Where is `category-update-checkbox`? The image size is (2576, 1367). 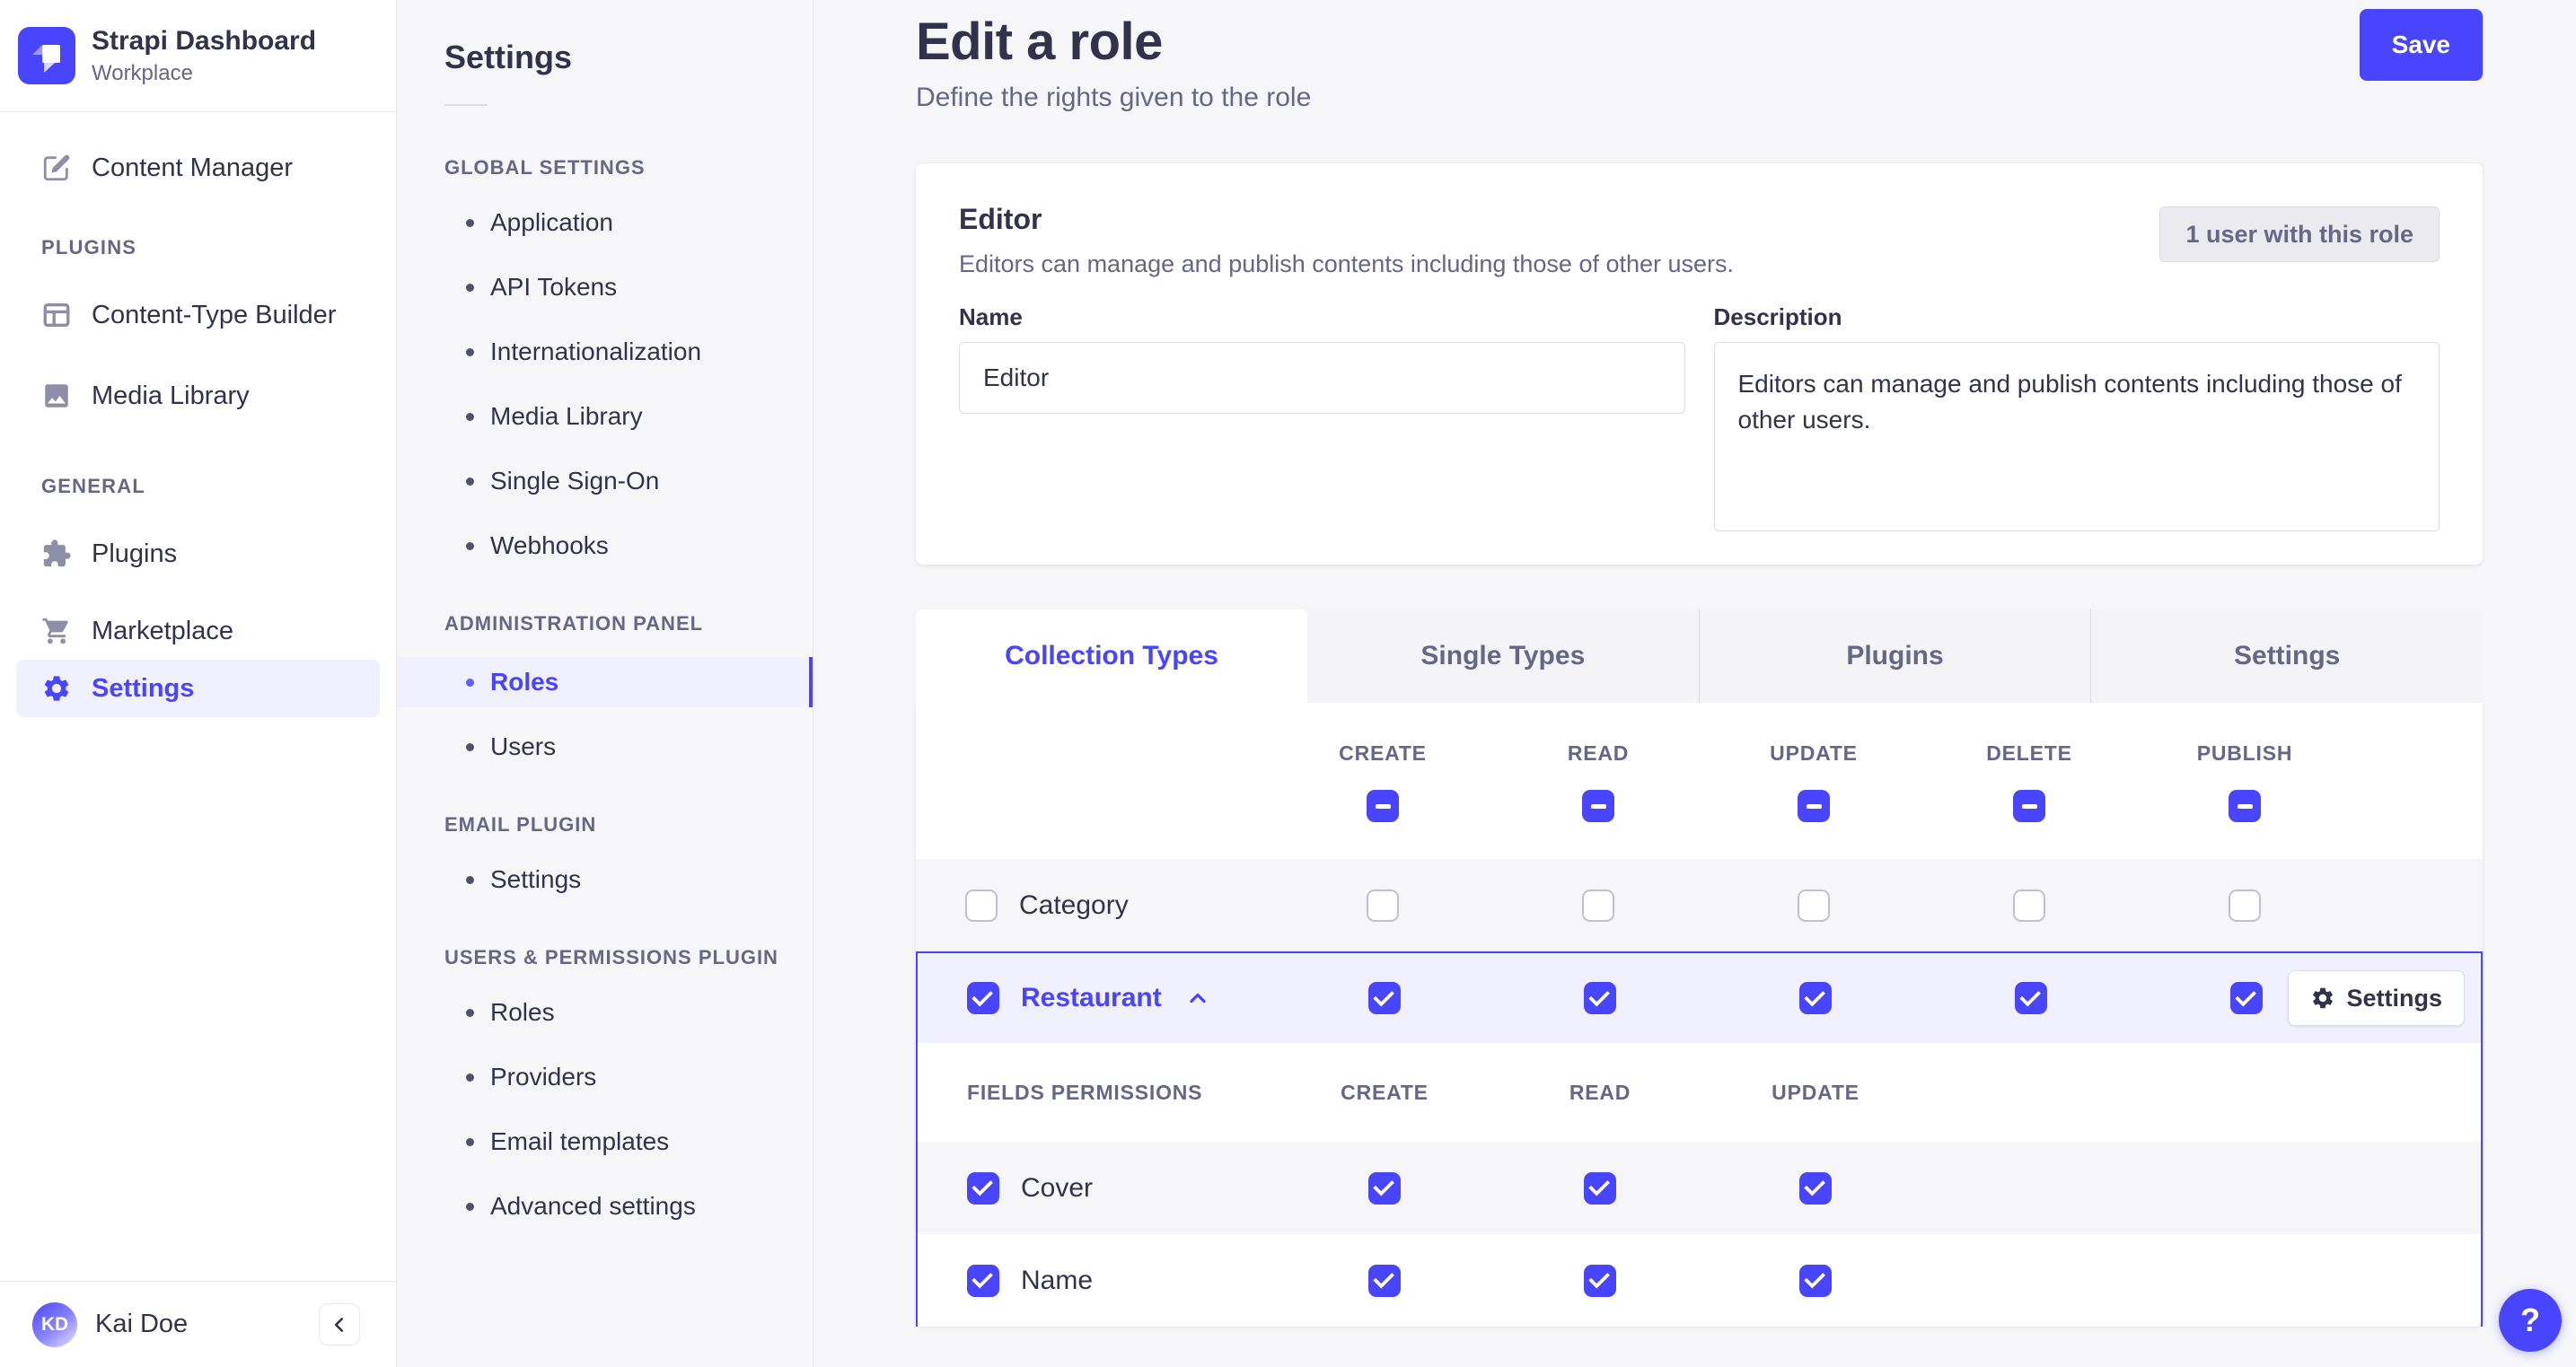 category-update-checkbox is located at coordinates (1814, 905).